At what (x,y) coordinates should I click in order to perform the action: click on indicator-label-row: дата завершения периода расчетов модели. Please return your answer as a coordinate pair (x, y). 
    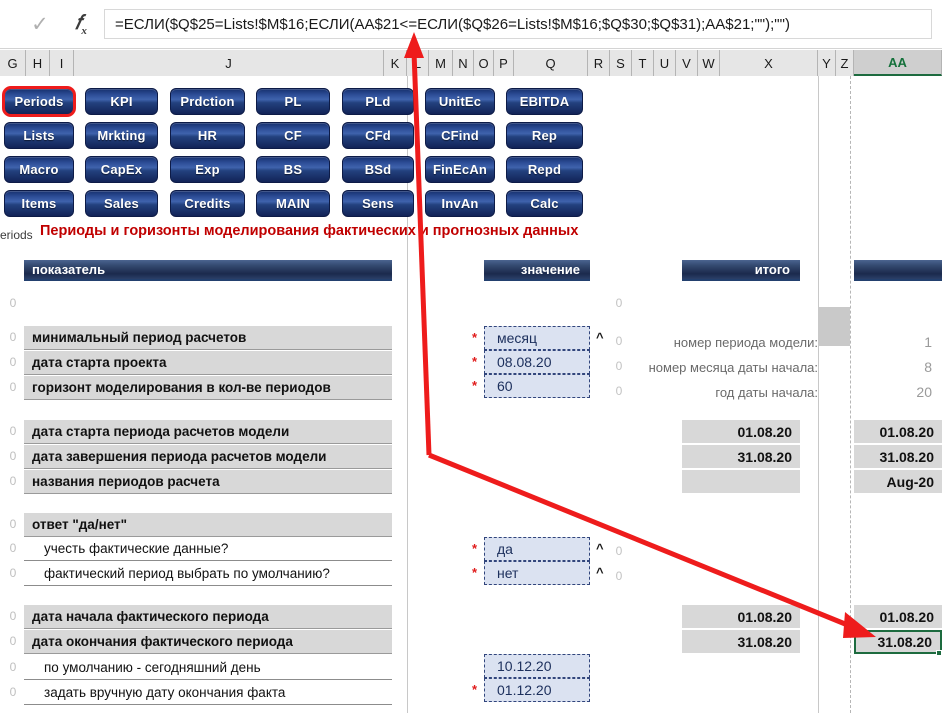
    Looking at the image, I should click on (208, 457).